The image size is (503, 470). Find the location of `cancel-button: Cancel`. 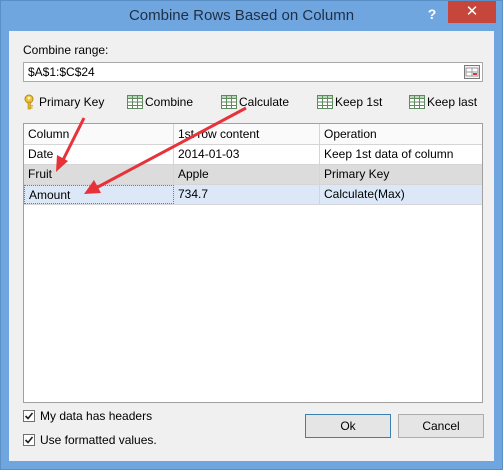

cancel-button: Cancel is located at coordinates (441, 426).